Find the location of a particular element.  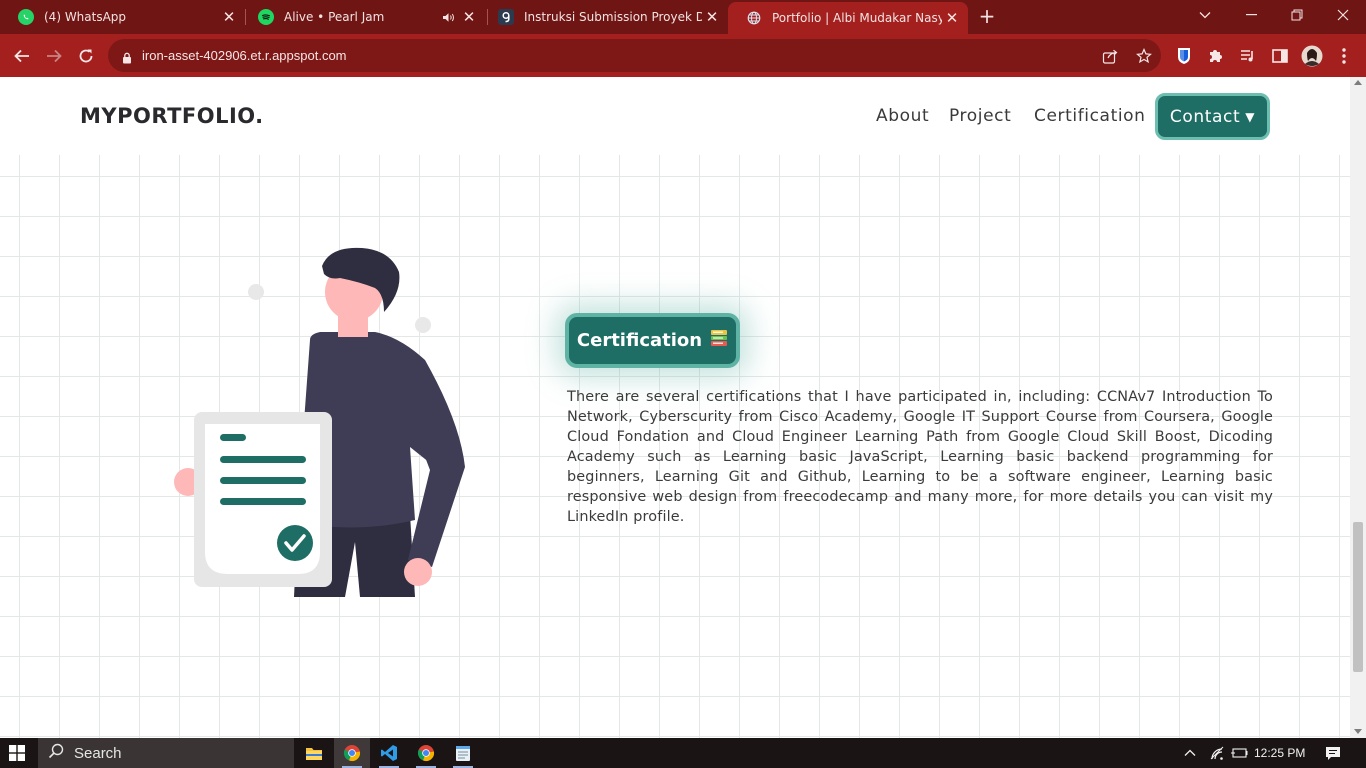

show-hidden-icons-chevron-icon is located at coordinates (1190, 753).